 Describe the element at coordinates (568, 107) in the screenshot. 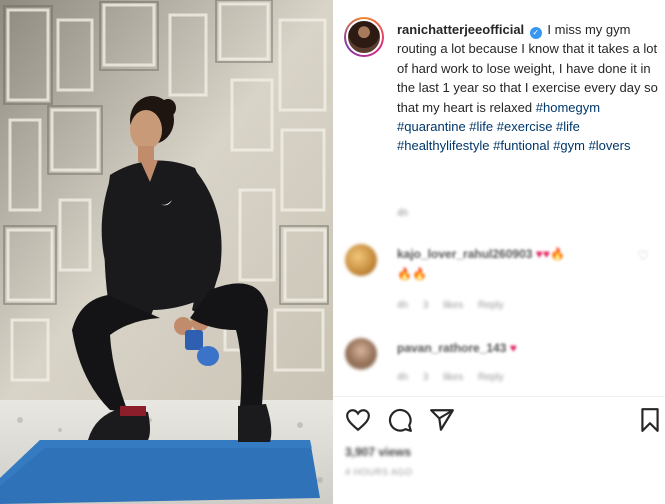

I see `hashtag: #homegym` at that location.